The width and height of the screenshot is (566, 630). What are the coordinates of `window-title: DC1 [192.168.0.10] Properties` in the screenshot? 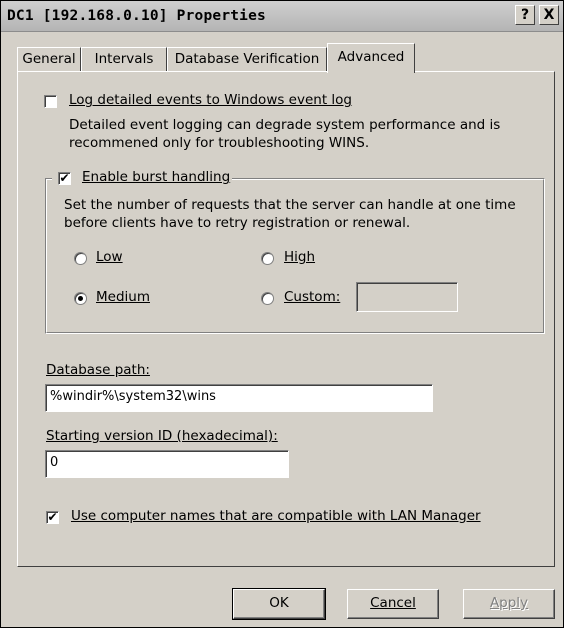 It's located at (136, 16).